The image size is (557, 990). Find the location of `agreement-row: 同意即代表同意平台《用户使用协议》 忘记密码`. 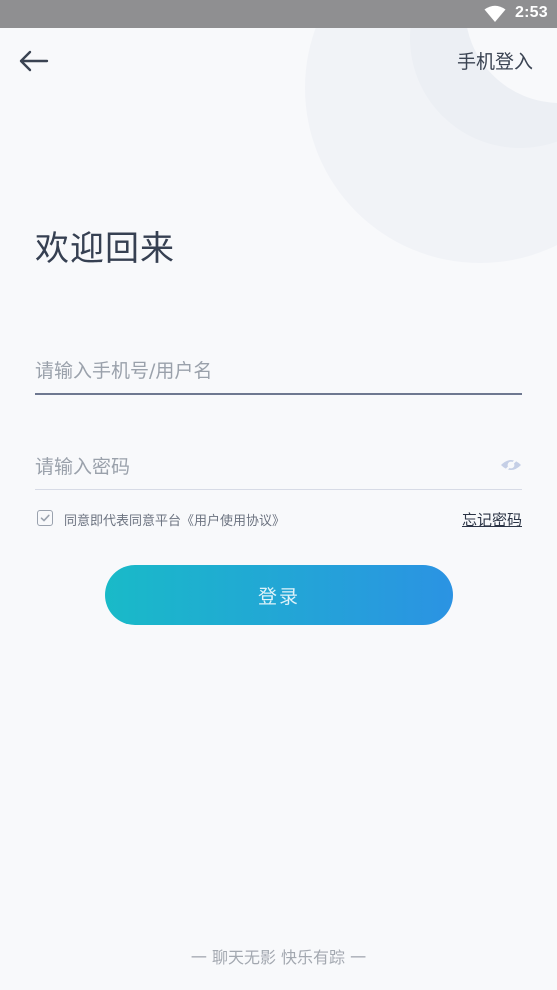

agreement-row: 同意即代表同意平台《用户使用协议》 忘记密码 is located at coordinates (279, 519).